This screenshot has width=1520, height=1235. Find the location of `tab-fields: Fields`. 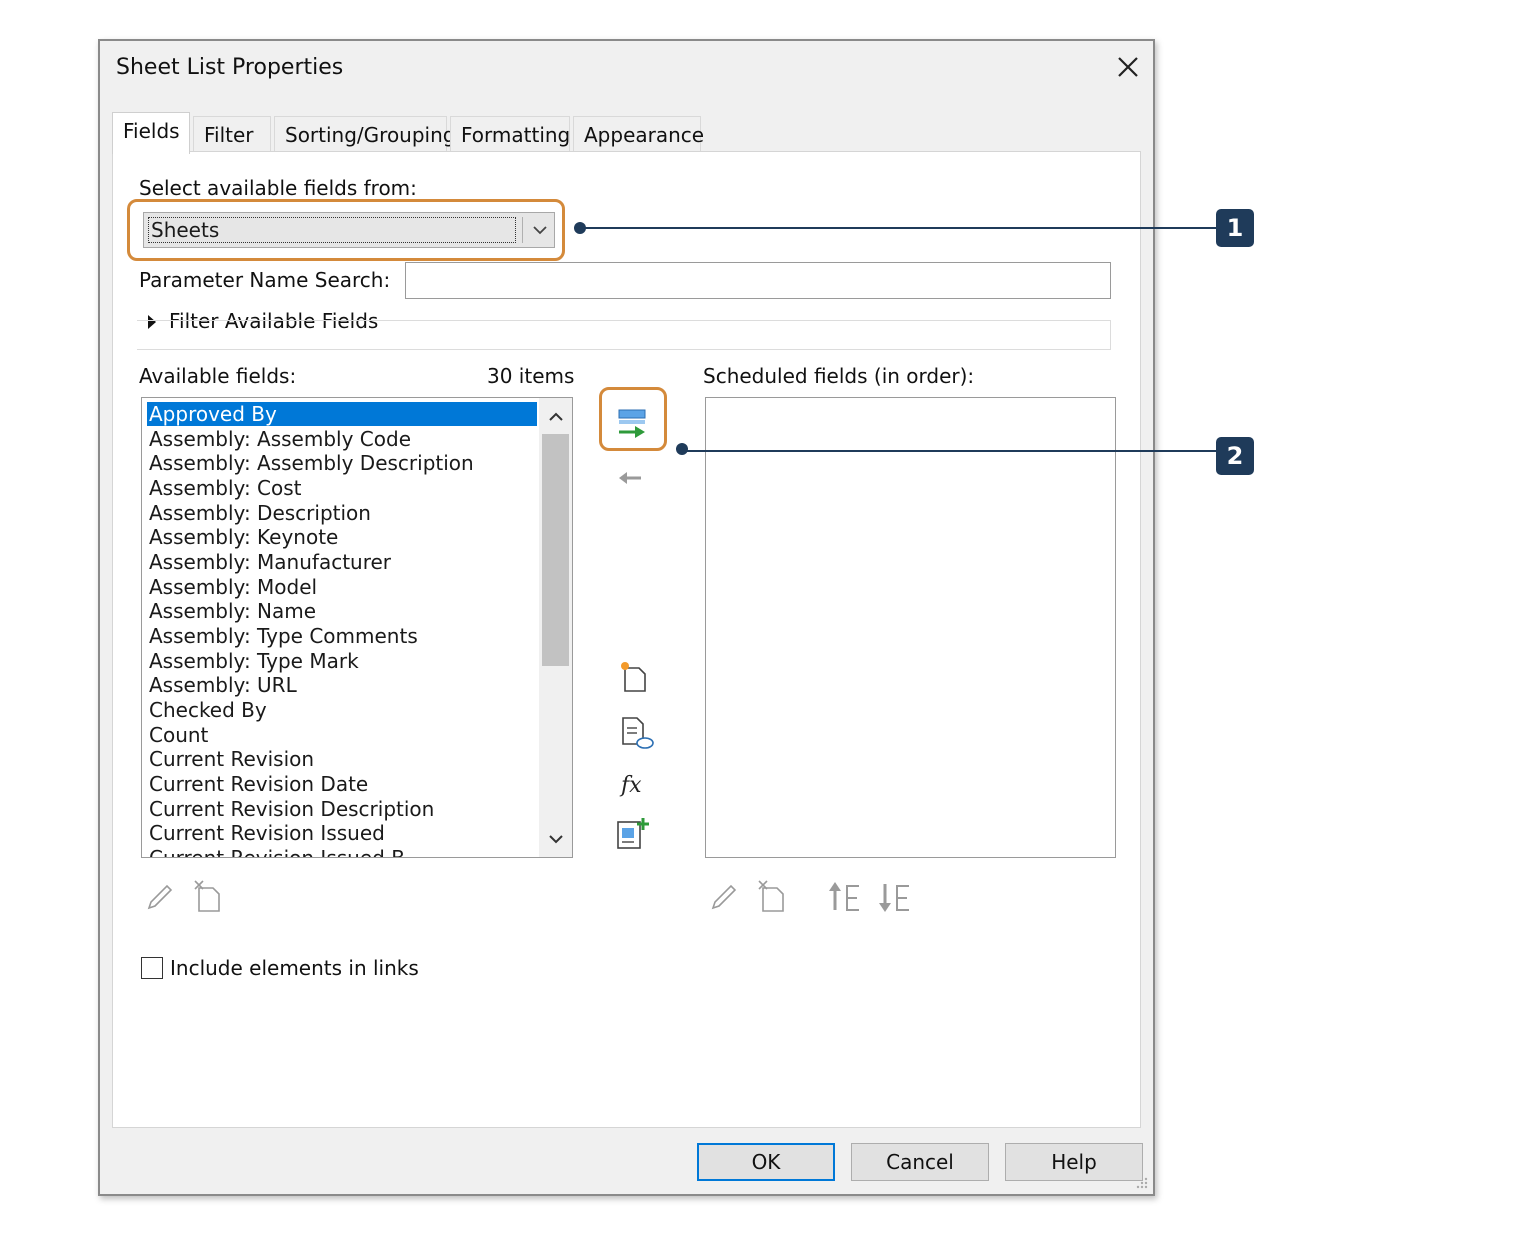

tab-fields: Fields is located at coordinates (151, 133).